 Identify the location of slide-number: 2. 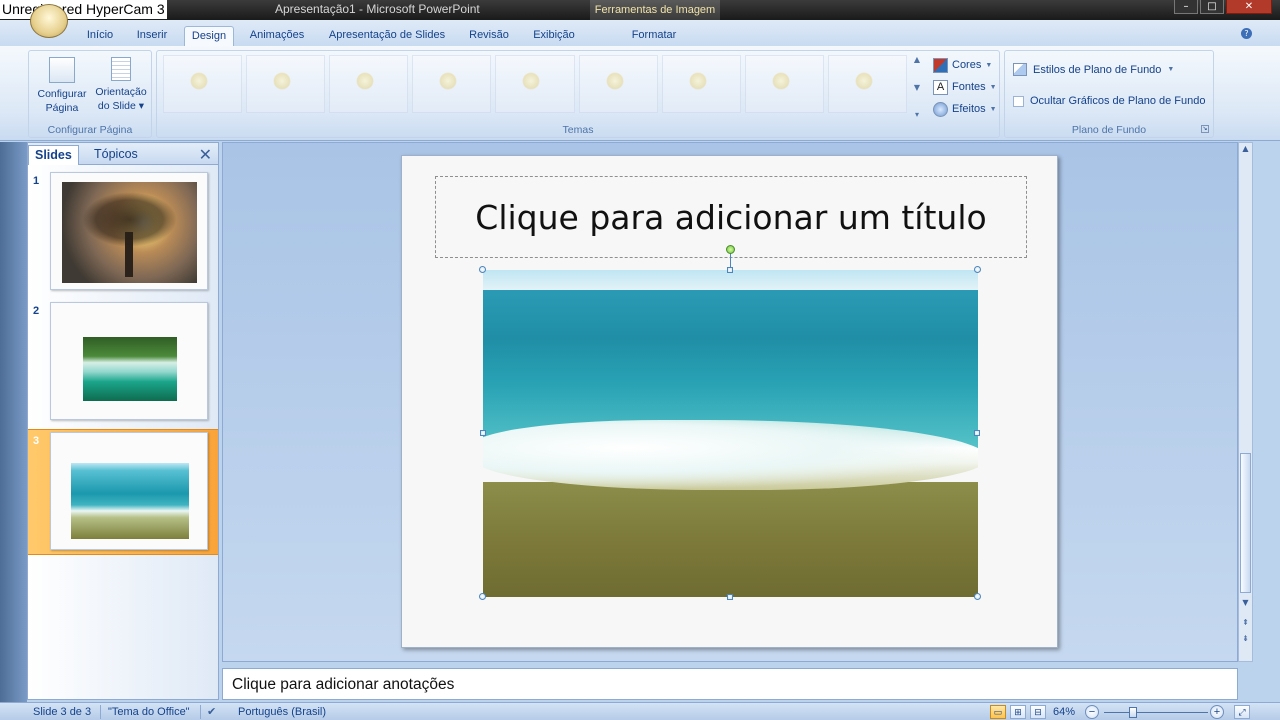
(36, 311).